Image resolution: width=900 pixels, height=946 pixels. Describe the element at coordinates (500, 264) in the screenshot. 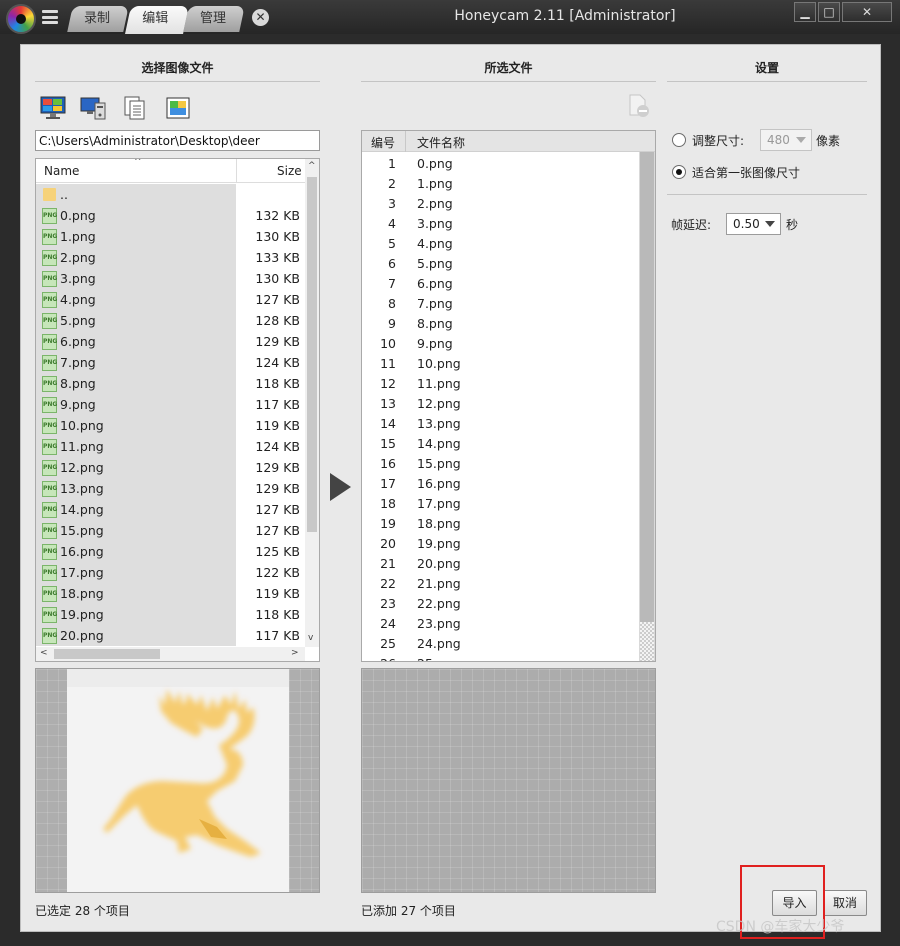

I see `table-row: 6 5.png` at that location.